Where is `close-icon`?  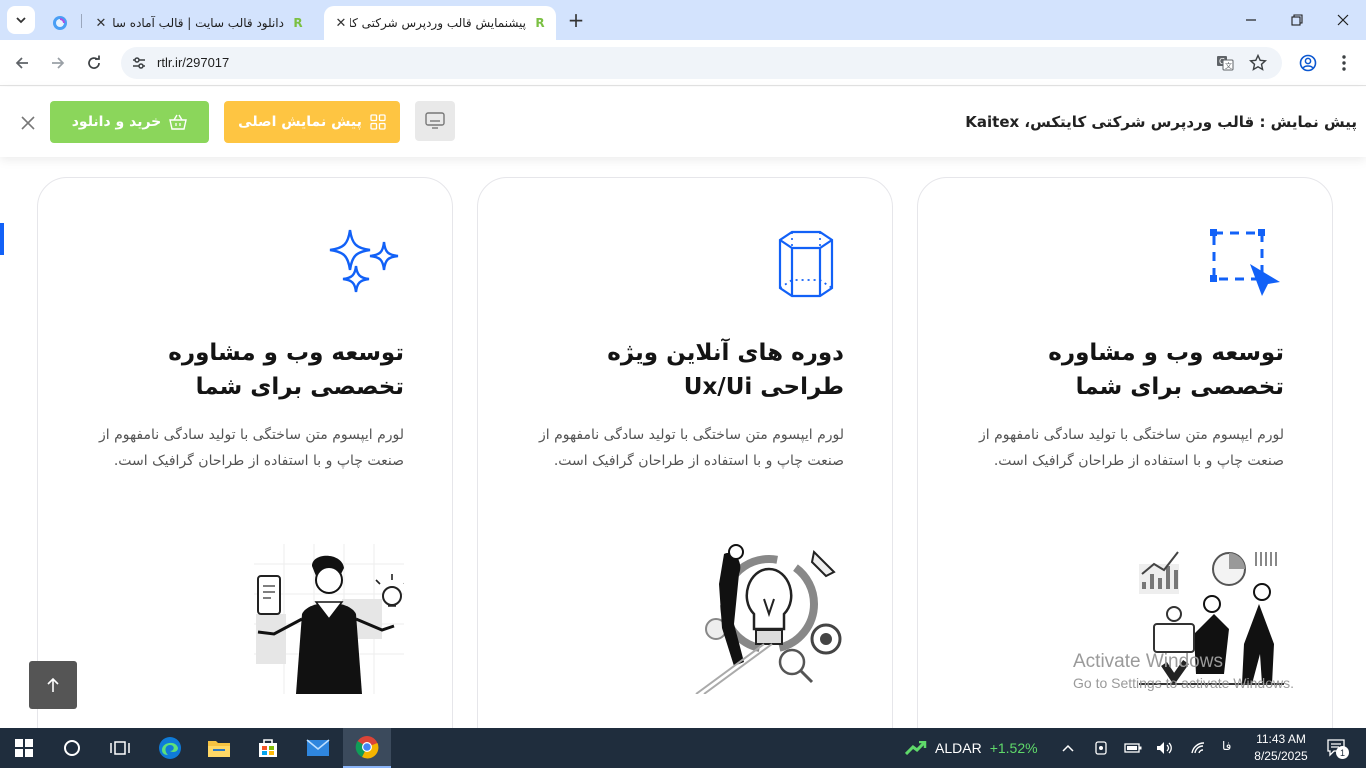
close-icon is located at coordinates (28, 123).